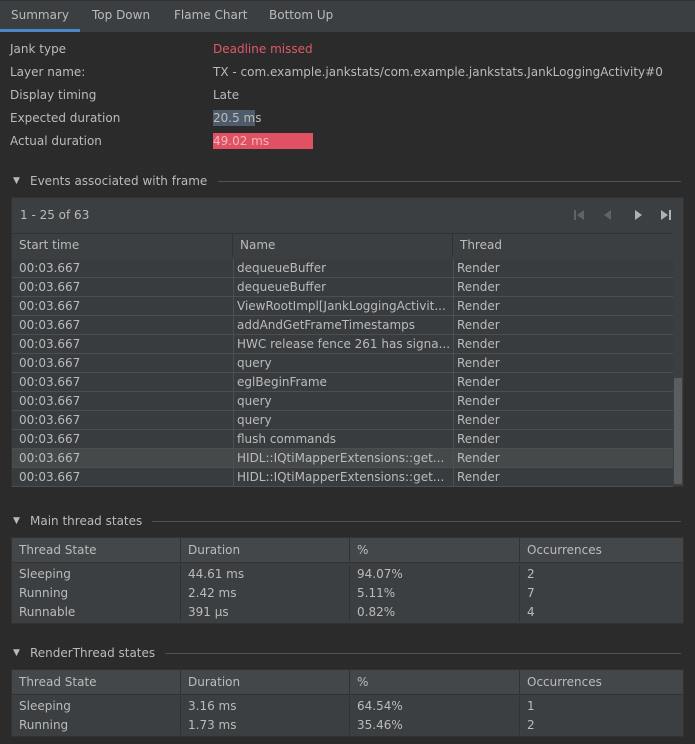  I want to click on render-thread-section-header: ▼ RenderThread states, so click(347, 653).